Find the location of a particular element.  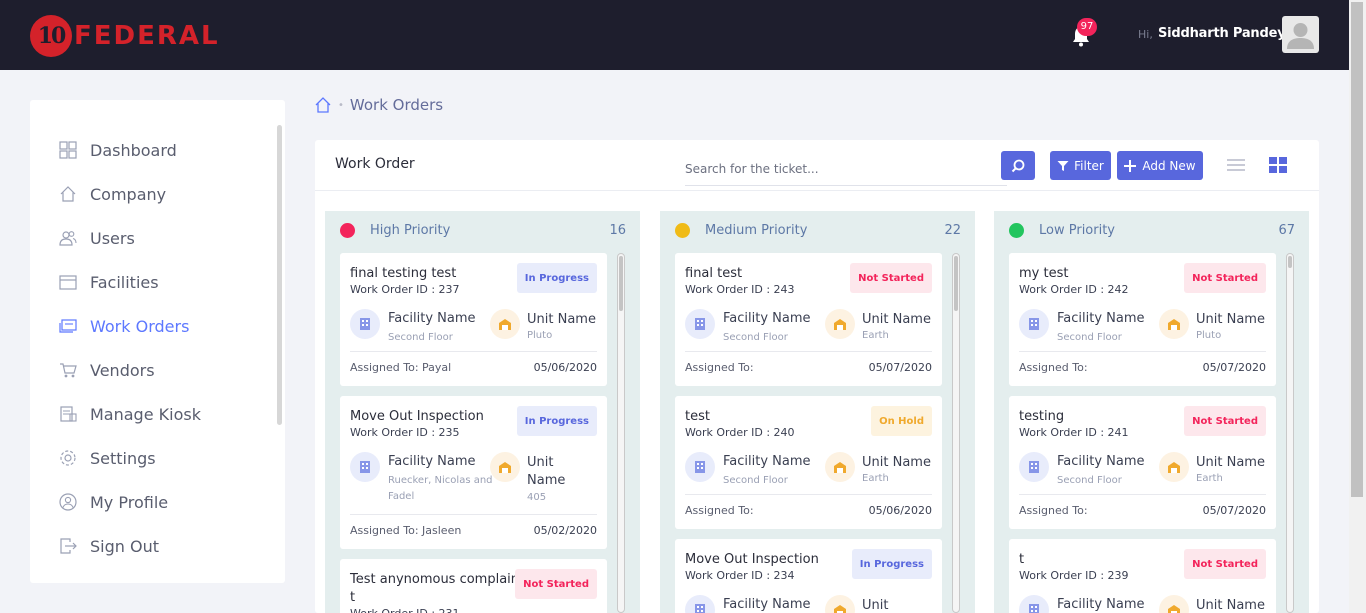

sidebar-item-sign-out: Sign Out is located at coordinates (108, 546).